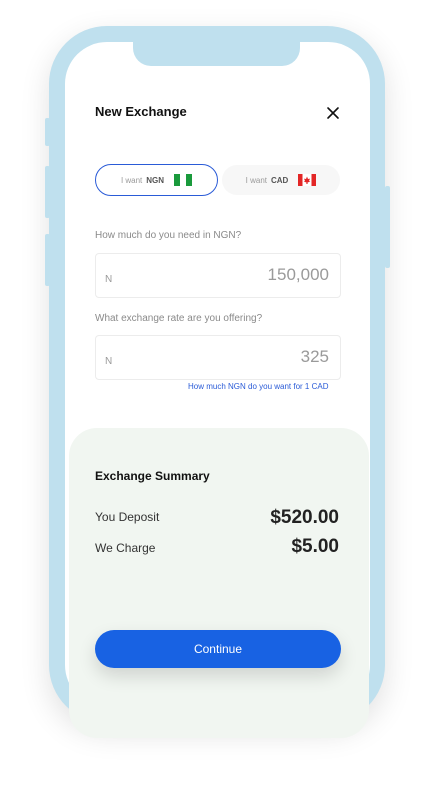 Image resolution: width=436 pixels, height=790 pixels. Describe the element at coordinates (168, 235) in the screenshot. I see `need-question-label: How much do you need in NGN?` at that location.